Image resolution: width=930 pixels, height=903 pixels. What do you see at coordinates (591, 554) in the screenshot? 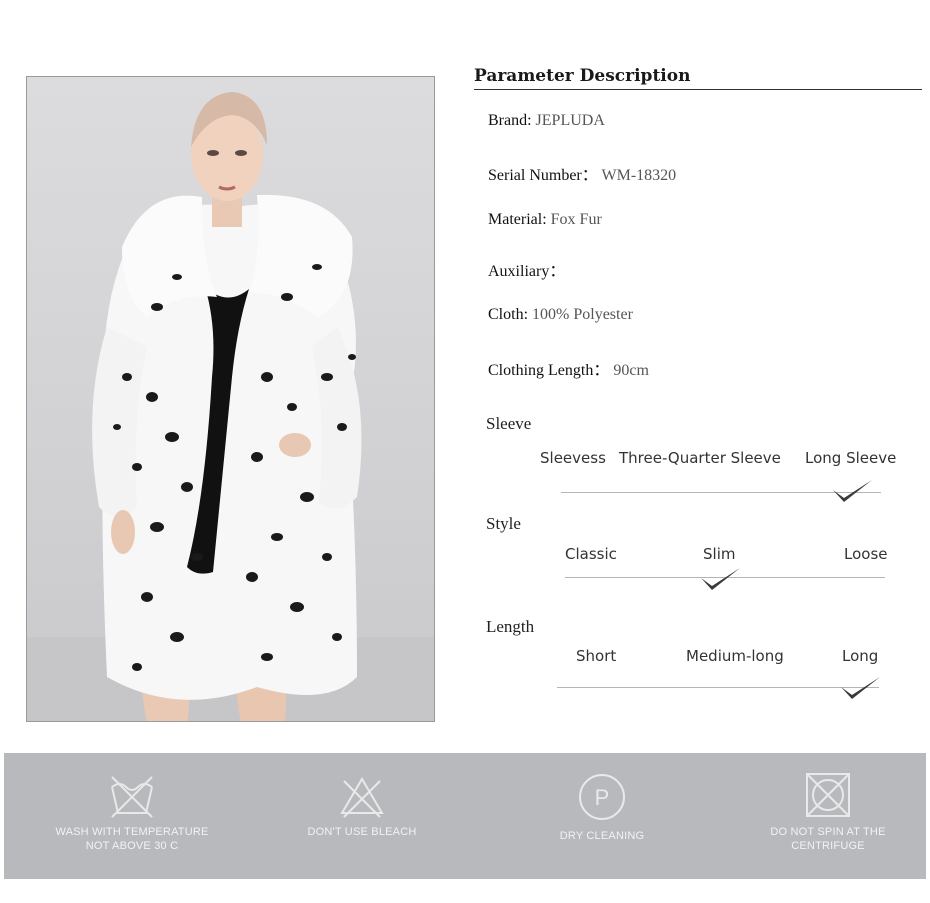
I see `style-option-classic: Classic` at bounding box center [591, 554].